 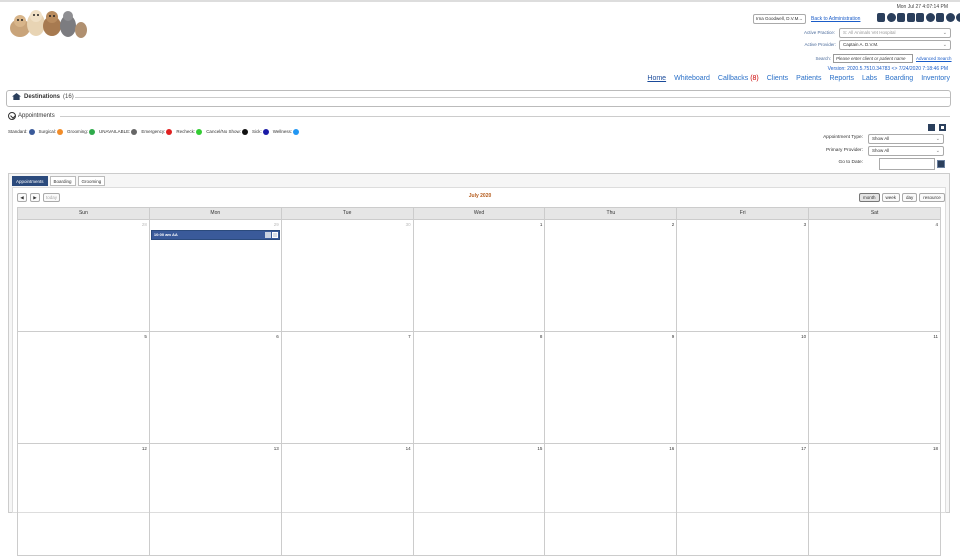 I want to click on weekday-label: Thu, so click(x=611, y=213).